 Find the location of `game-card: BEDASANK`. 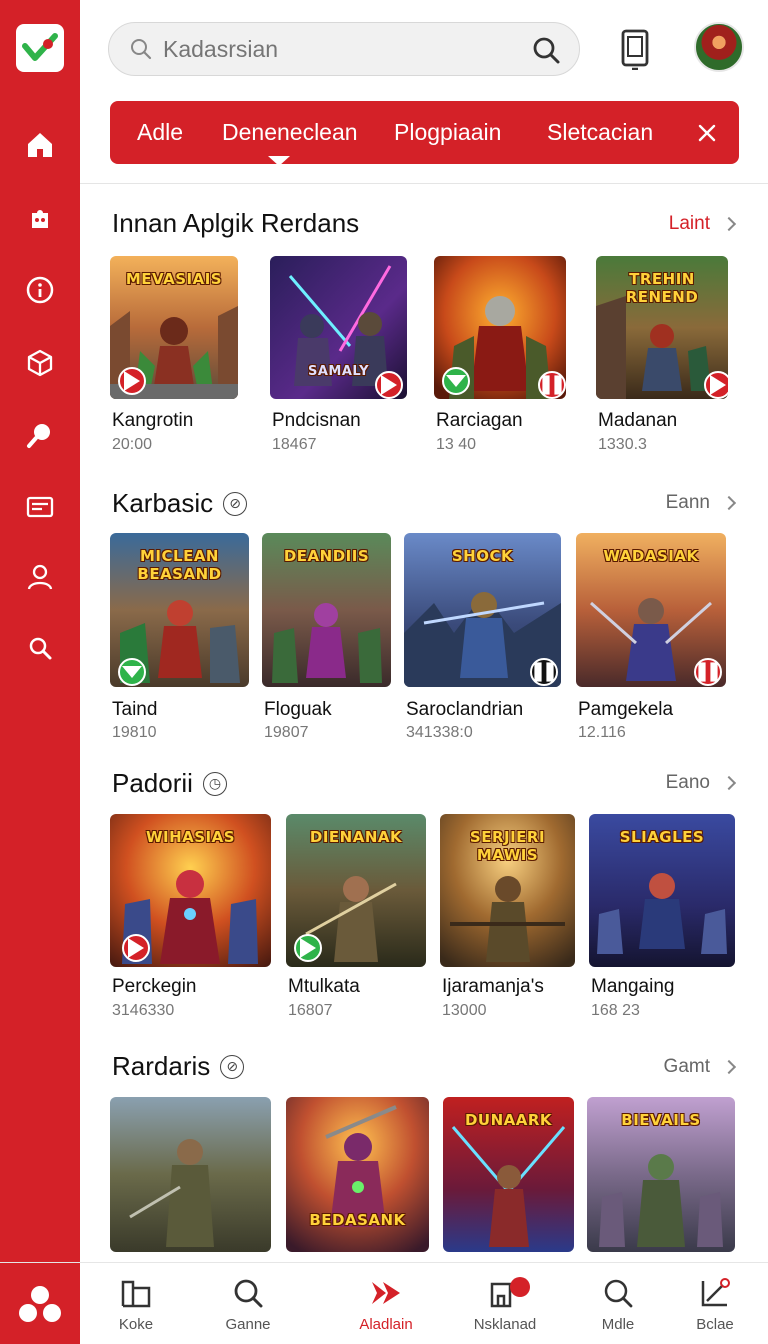

game-card: BEDASANK is located at coordinates (357, 1174).